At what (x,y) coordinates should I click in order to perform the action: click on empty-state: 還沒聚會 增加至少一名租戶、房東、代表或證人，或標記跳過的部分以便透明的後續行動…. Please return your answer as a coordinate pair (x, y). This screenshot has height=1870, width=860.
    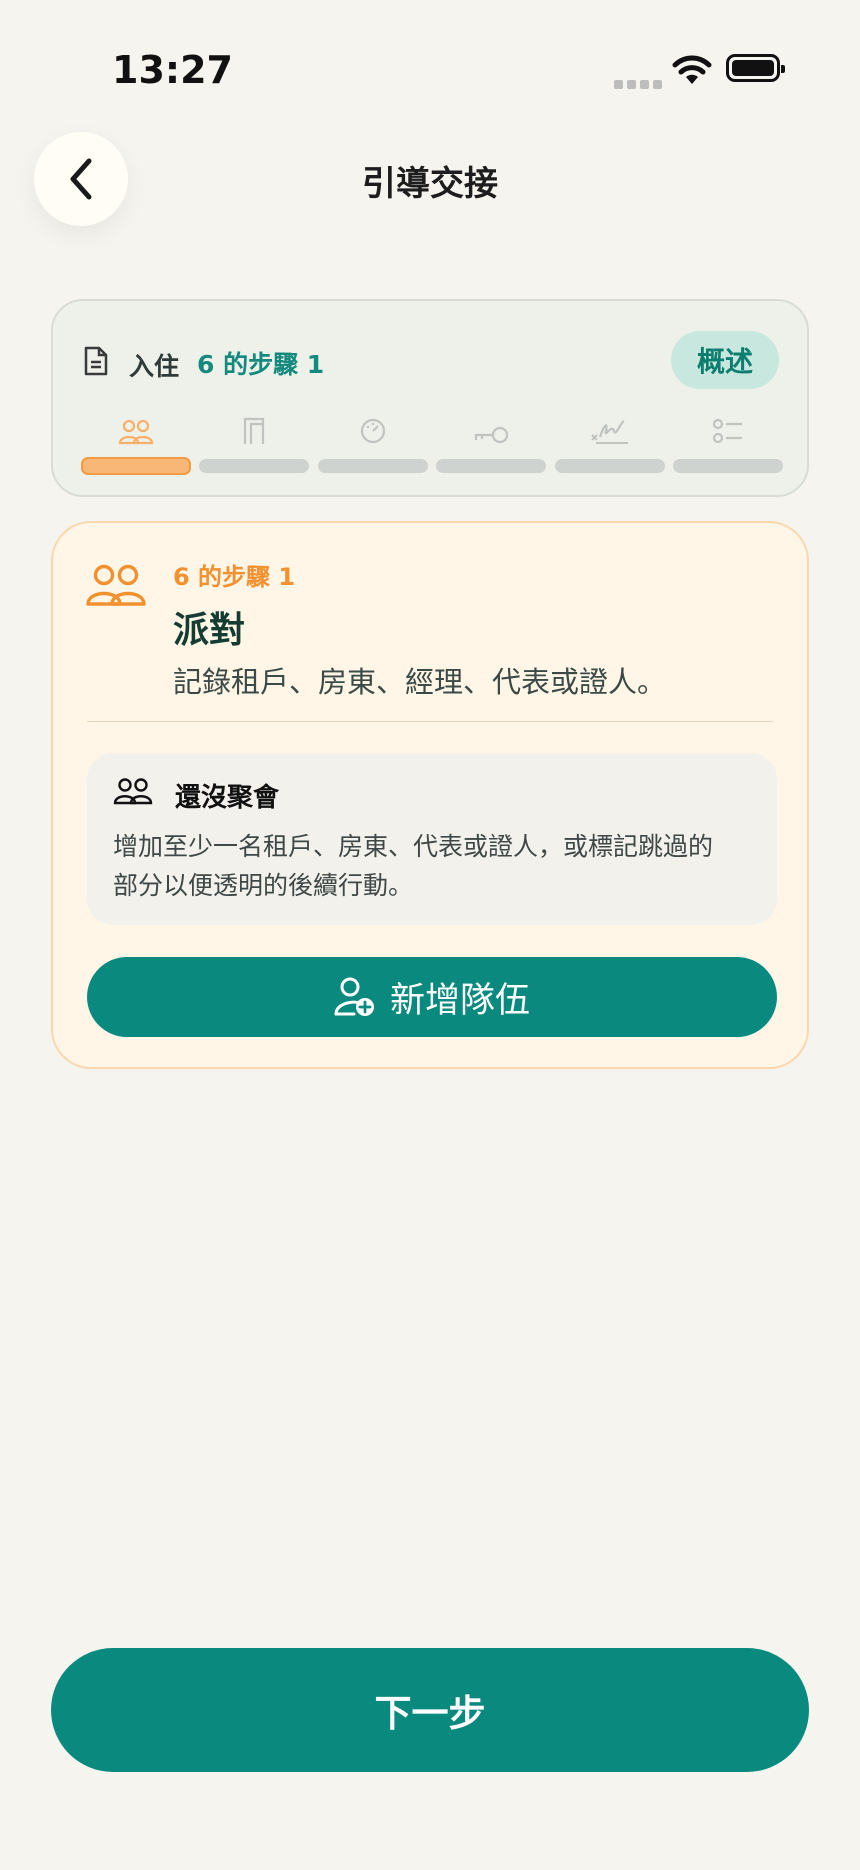
    Looking at the image, I should click on (432, 839).